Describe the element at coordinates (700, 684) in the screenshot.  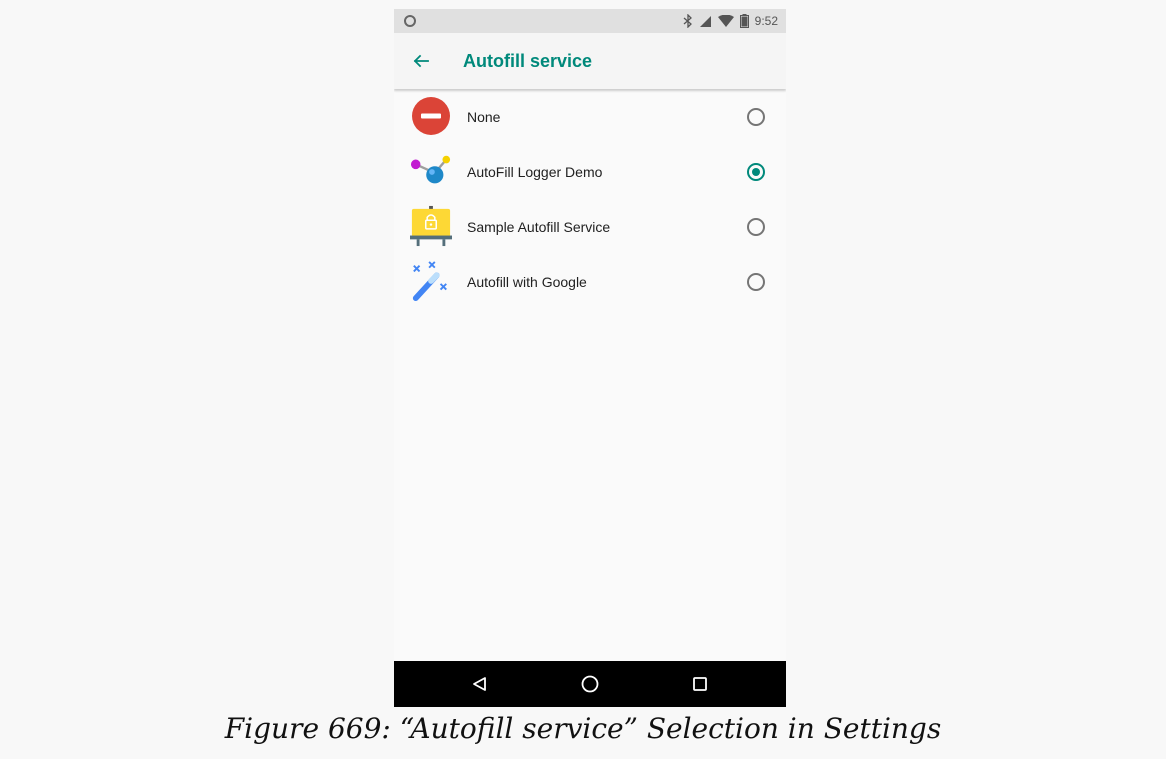
I see `recents-square-icon` at that location.